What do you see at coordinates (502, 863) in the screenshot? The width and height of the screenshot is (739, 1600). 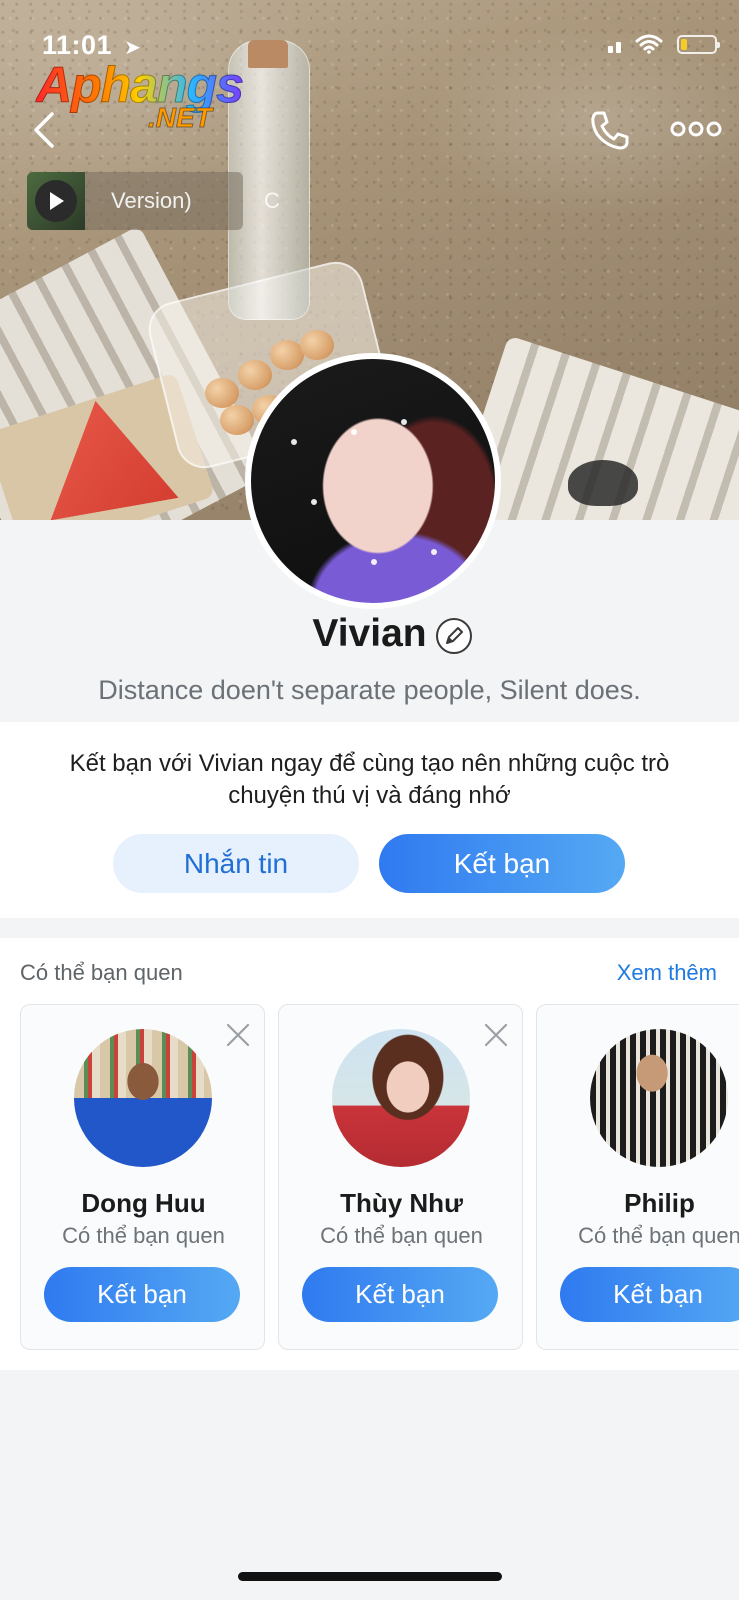 I see `add-friend-button: Kết bạn` at bounding box center [502, 863].